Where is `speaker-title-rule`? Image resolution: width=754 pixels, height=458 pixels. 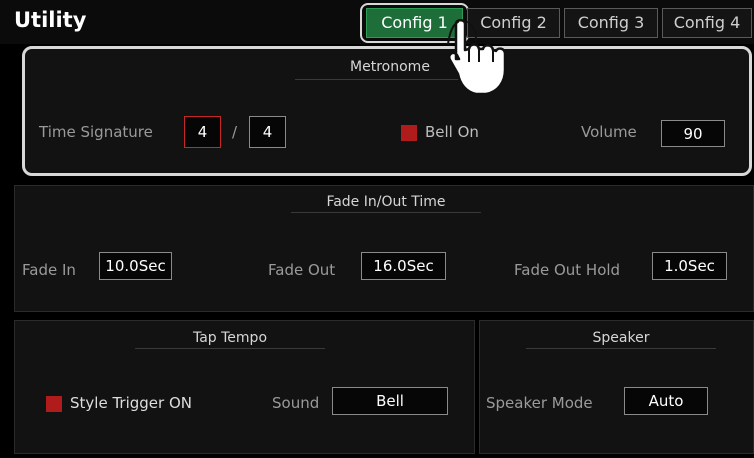
speaker-title-rule is located at coordinates (621, 348).